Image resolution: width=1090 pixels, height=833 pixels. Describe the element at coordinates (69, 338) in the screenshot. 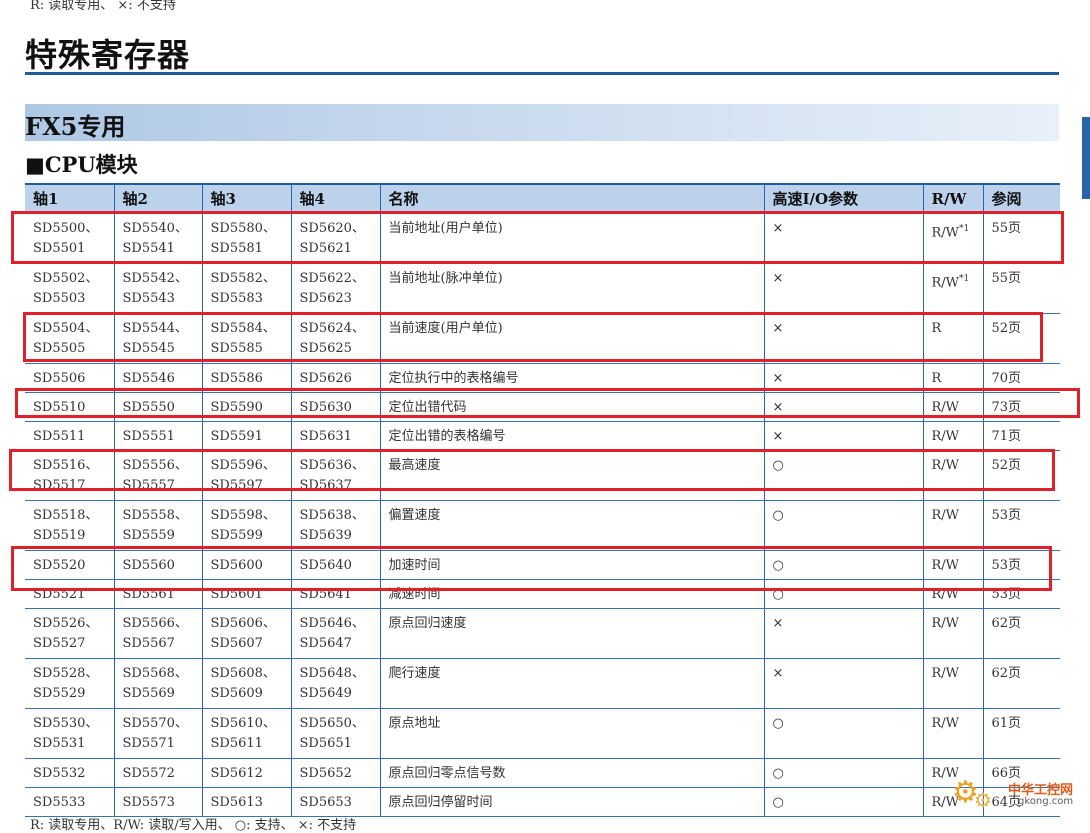

I see `cell-axis1: SD5504、 SD5505` at that location.